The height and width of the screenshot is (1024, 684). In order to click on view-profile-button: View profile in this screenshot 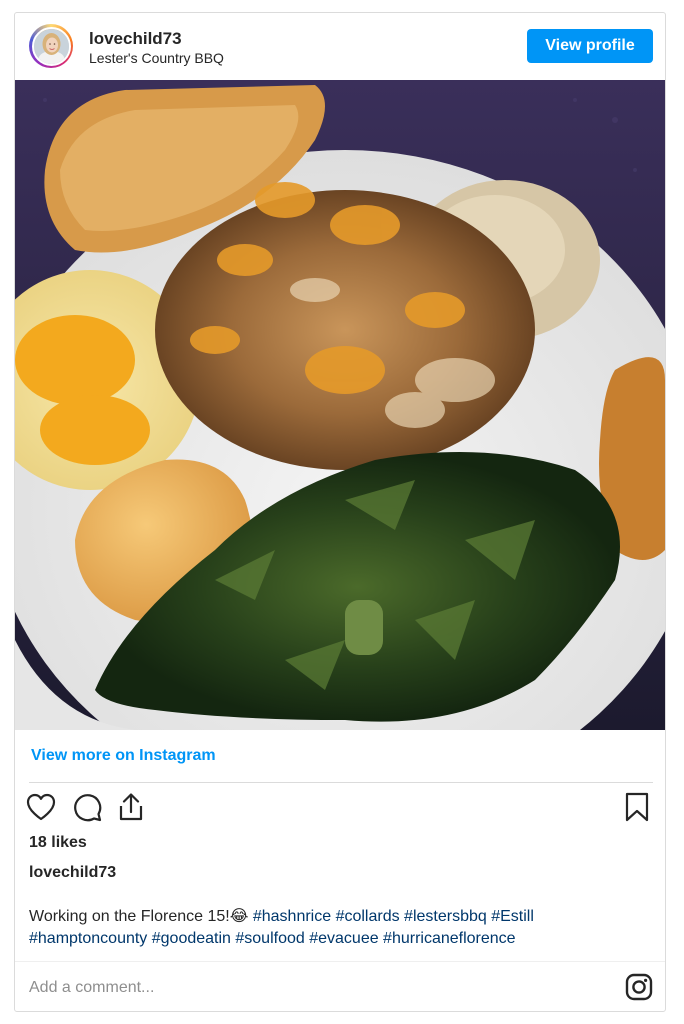, I will do `click(590, 46)`.